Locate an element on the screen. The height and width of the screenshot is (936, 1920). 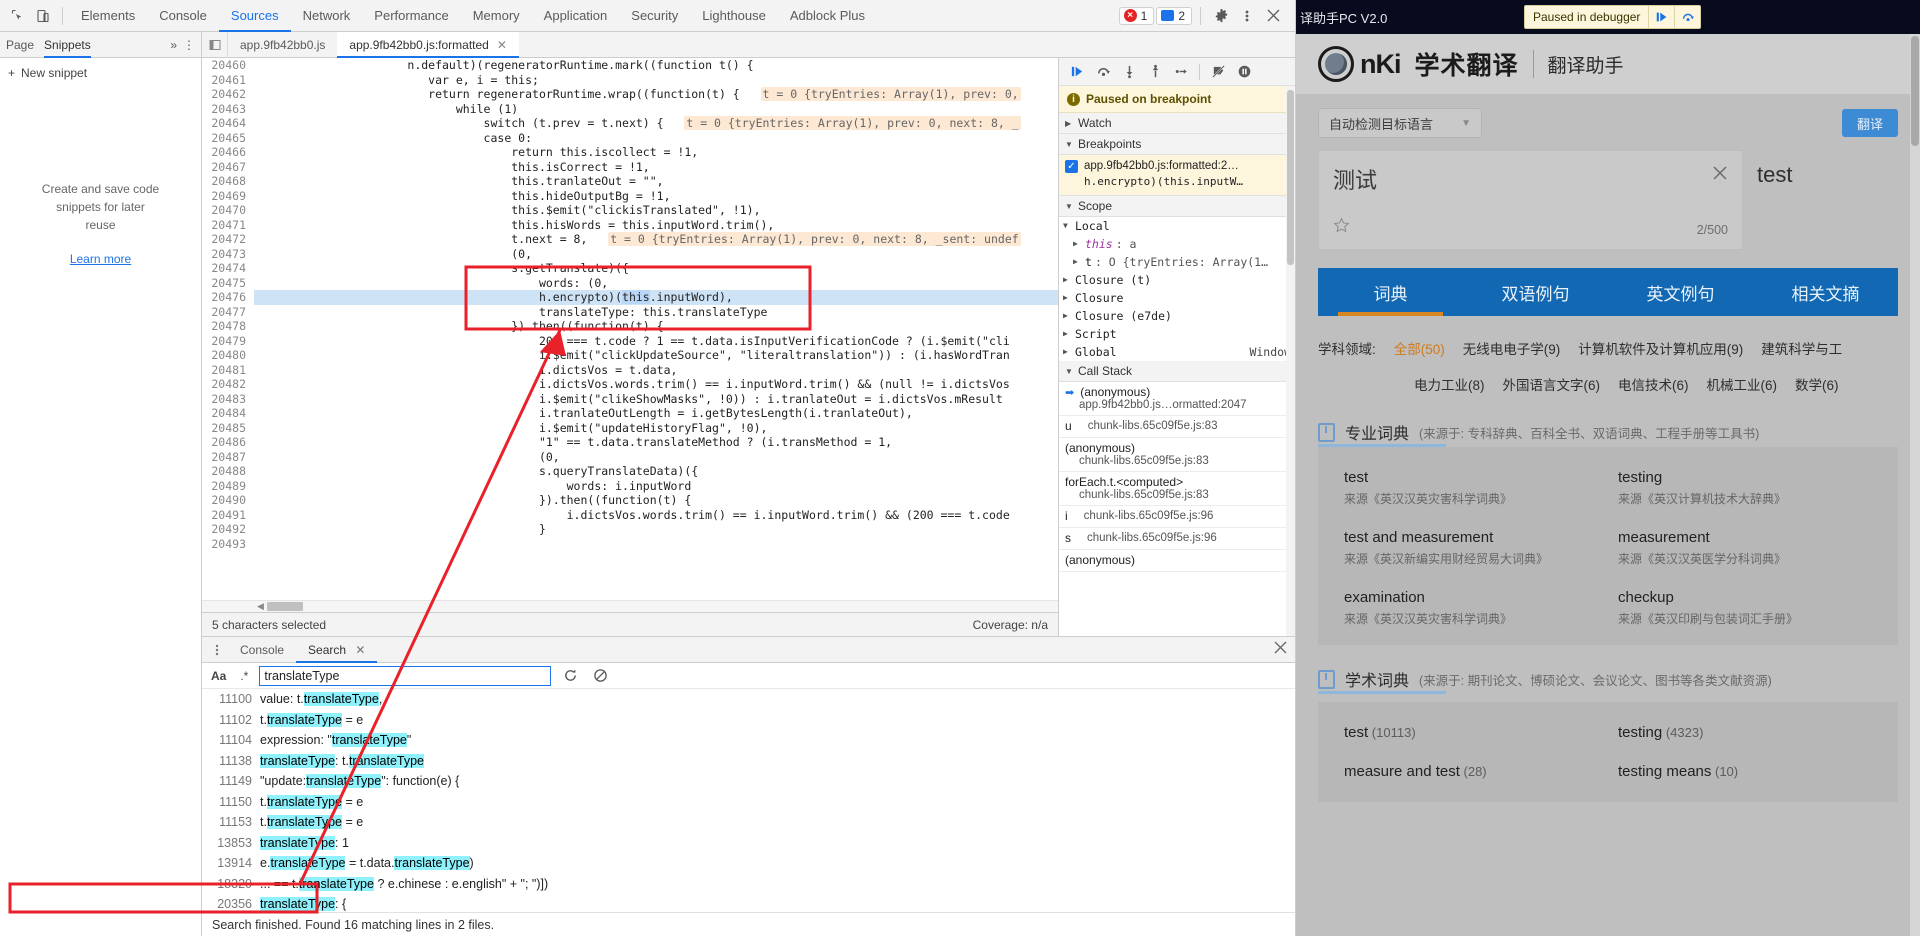
app-scrollbar: ▲ is located at coordinates (1915, 485).